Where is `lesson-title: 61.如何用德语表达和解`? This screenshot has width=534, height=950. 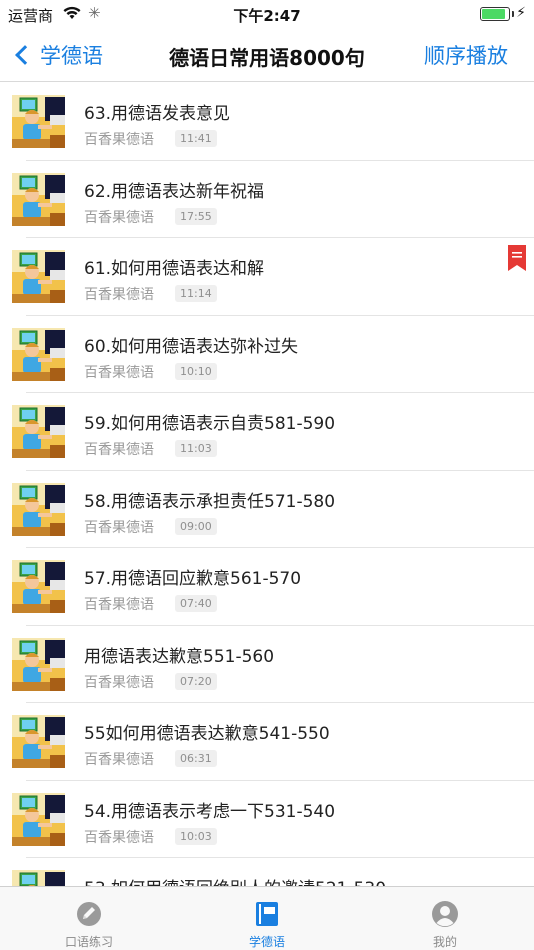
lesson-title: 61.如何用德语表达和解 is located at coordinates (174, 269).